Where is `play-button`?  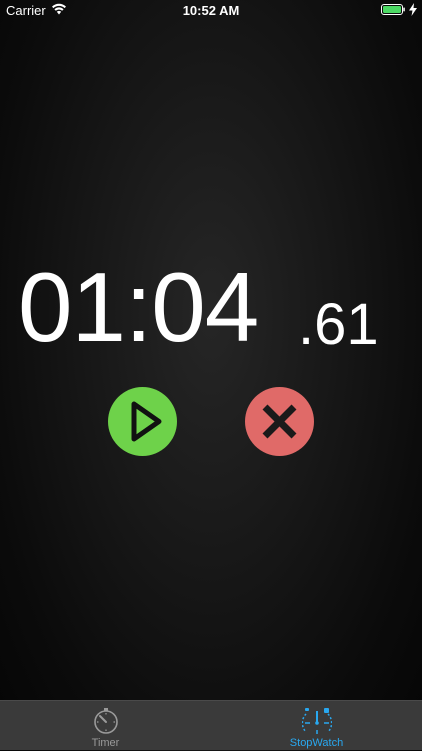
play-button is located at coordinates (142, 421).